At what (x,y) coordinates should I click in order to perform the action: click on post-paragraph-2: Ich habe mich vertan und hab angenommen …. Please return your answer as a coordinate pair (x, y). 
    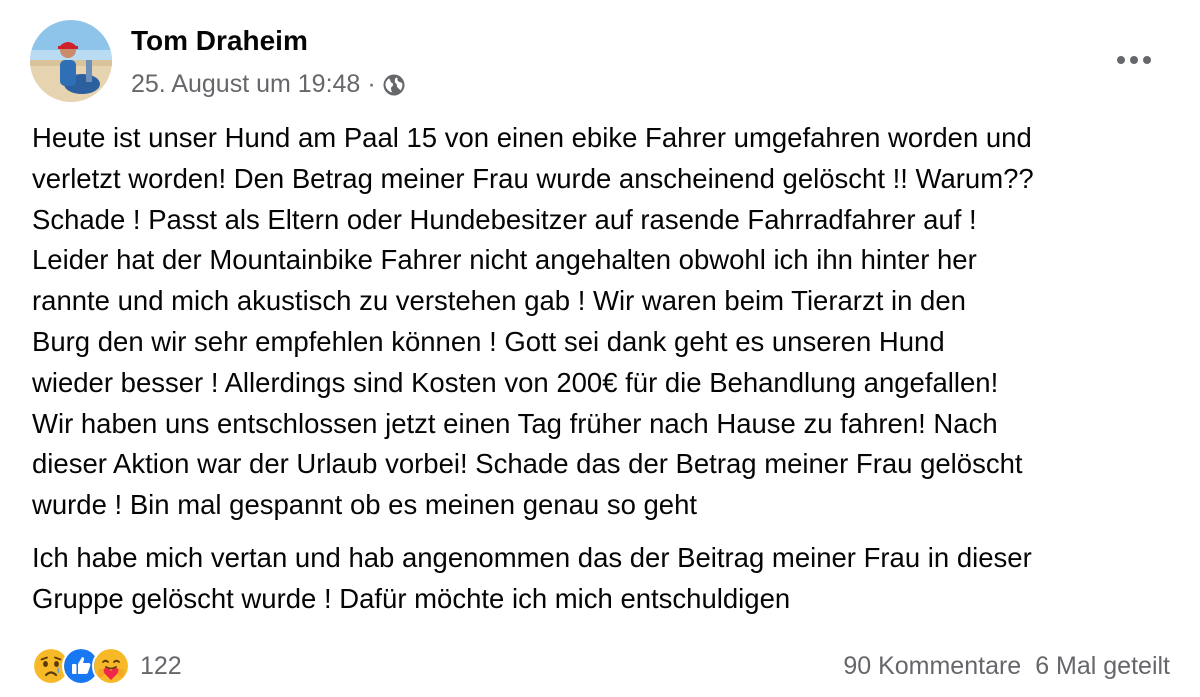
    Looking at the image, I should click on (532, 577).